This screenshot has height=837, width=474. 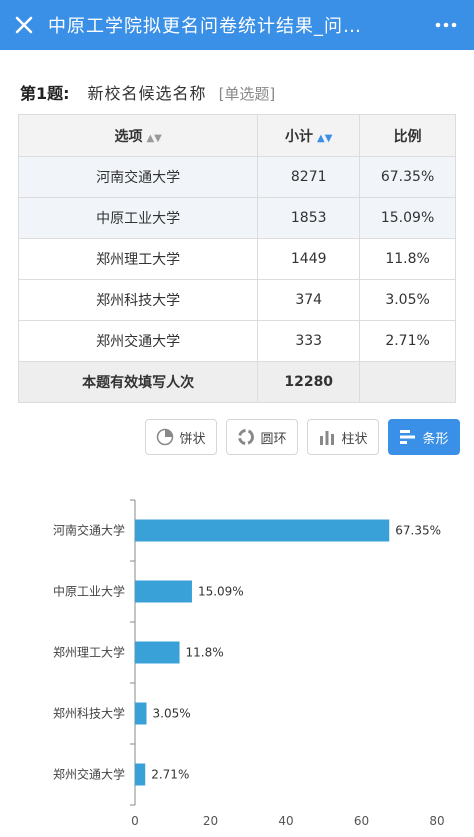 What do you see at coordinates (45, 93) in the screenshot?
I see `question-number: 第1题:` at bounding box center [45, 93].